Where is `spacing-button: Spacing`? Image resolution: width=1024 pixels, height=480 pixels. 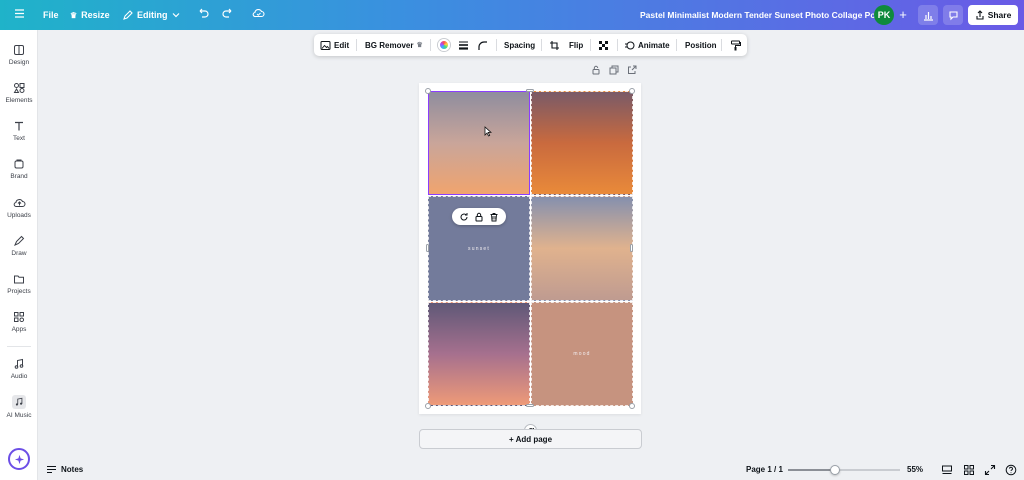 spacing-button: Spacing is located at coordinates (519, 45).